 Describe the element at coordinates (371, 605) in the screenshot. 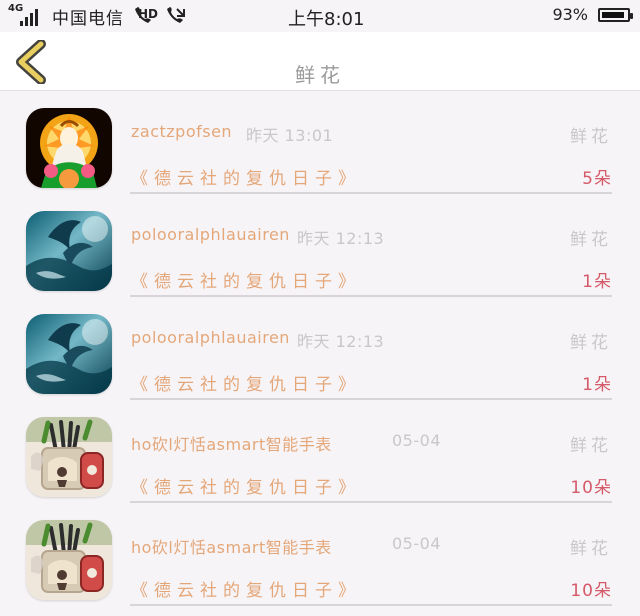

I see `row-divider` at that location.